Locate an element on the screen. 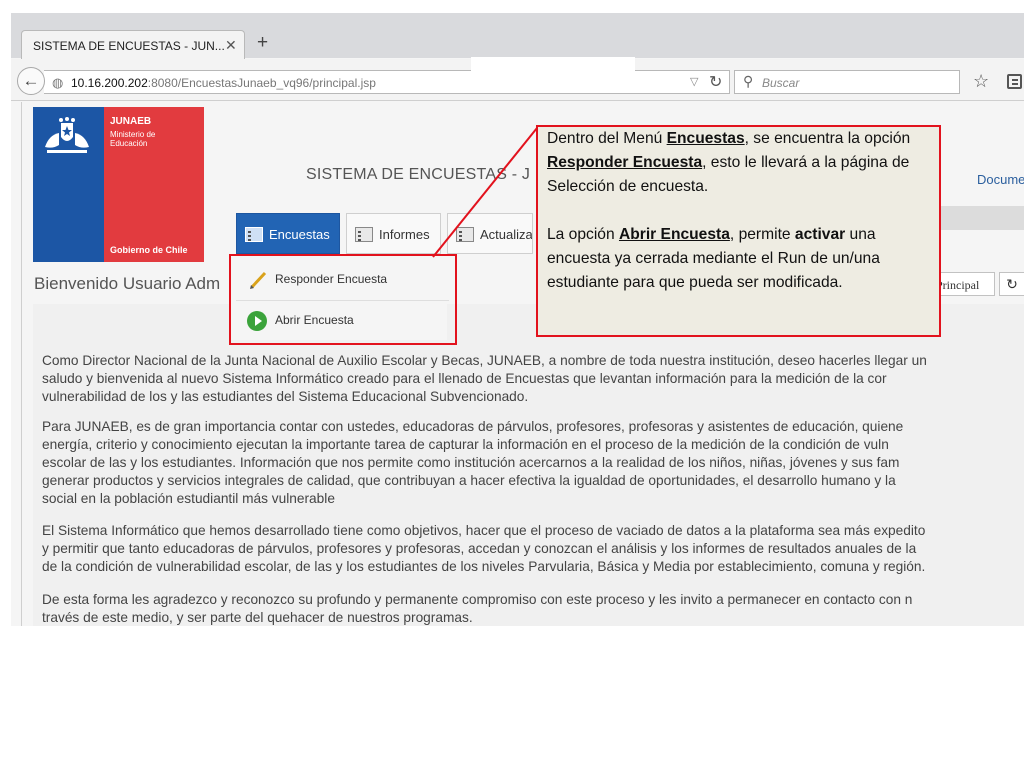  logo-government: Gobierno de Chile is located at coordinates (149, 250).